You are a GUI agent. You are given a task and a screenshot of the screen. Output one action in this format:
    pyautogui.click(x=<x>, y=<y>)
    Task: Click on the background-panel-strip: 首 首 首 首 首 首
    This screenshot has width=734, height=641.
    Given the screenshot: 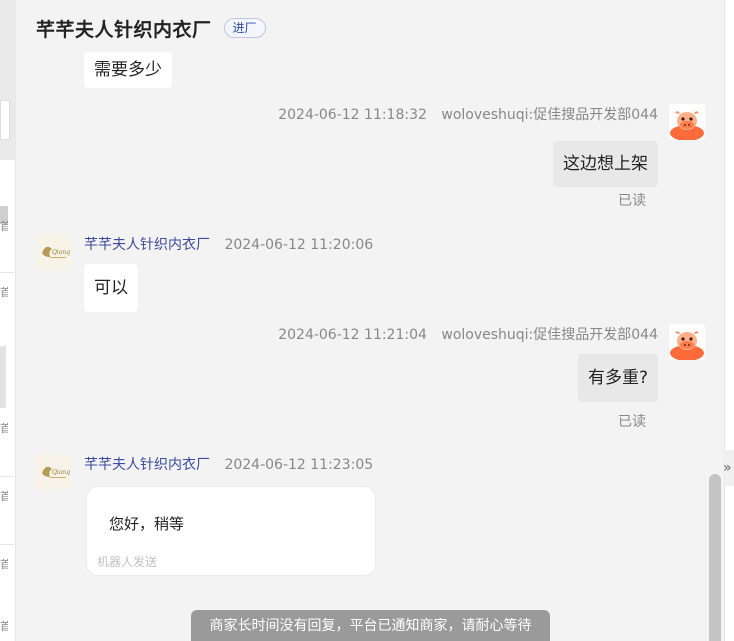 What is the action you would take?
    pyautogui.click(x=8, y=320)
    